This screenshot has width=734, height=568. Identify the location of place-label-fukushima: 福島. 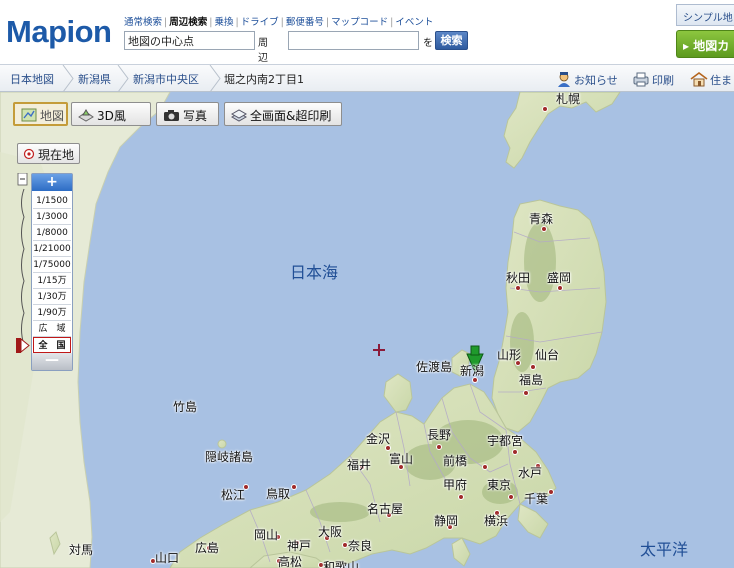
(531, 380).